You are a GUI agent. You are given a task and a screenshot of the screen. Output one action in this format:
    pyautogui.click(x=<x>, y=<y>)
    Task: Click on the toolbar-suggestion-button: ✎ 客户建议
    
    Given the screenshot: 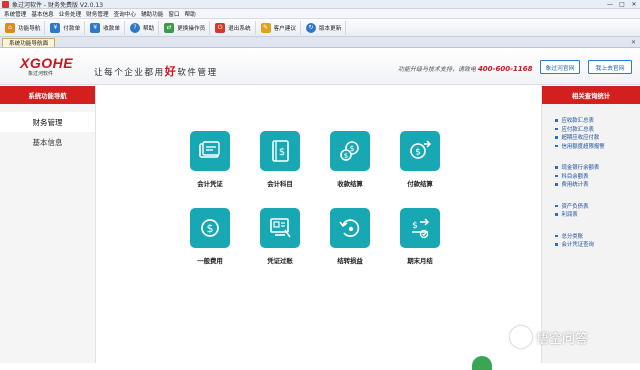 What is the action you would take?
    pyautogui.click(x=280, y=27)
    